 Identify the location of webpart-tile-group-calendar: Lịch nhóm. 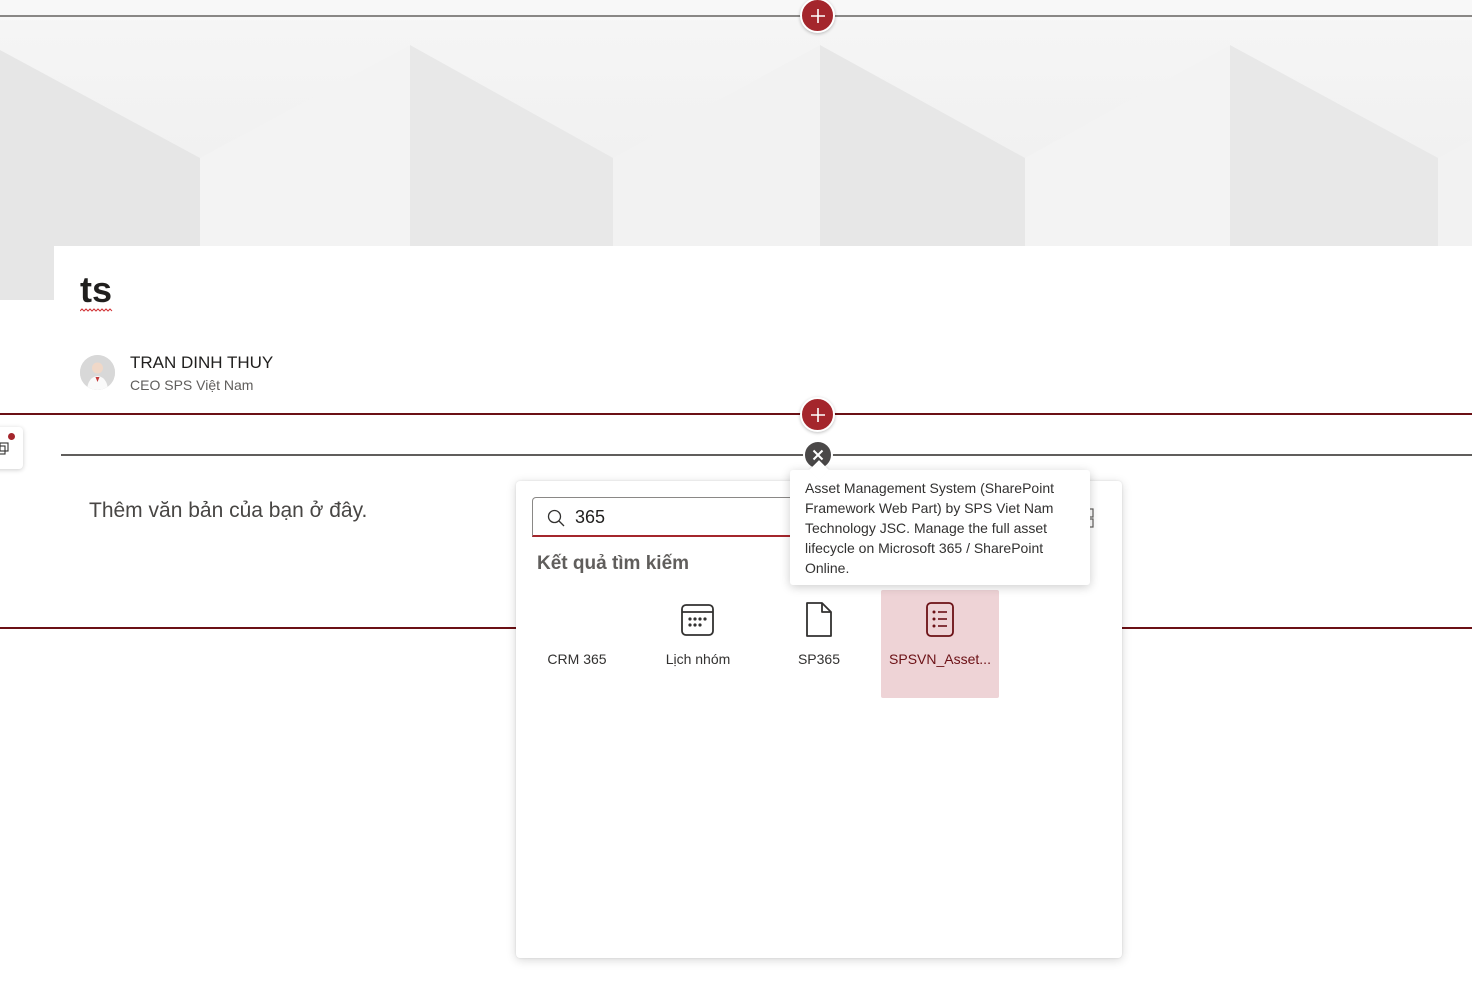
(698, 644).